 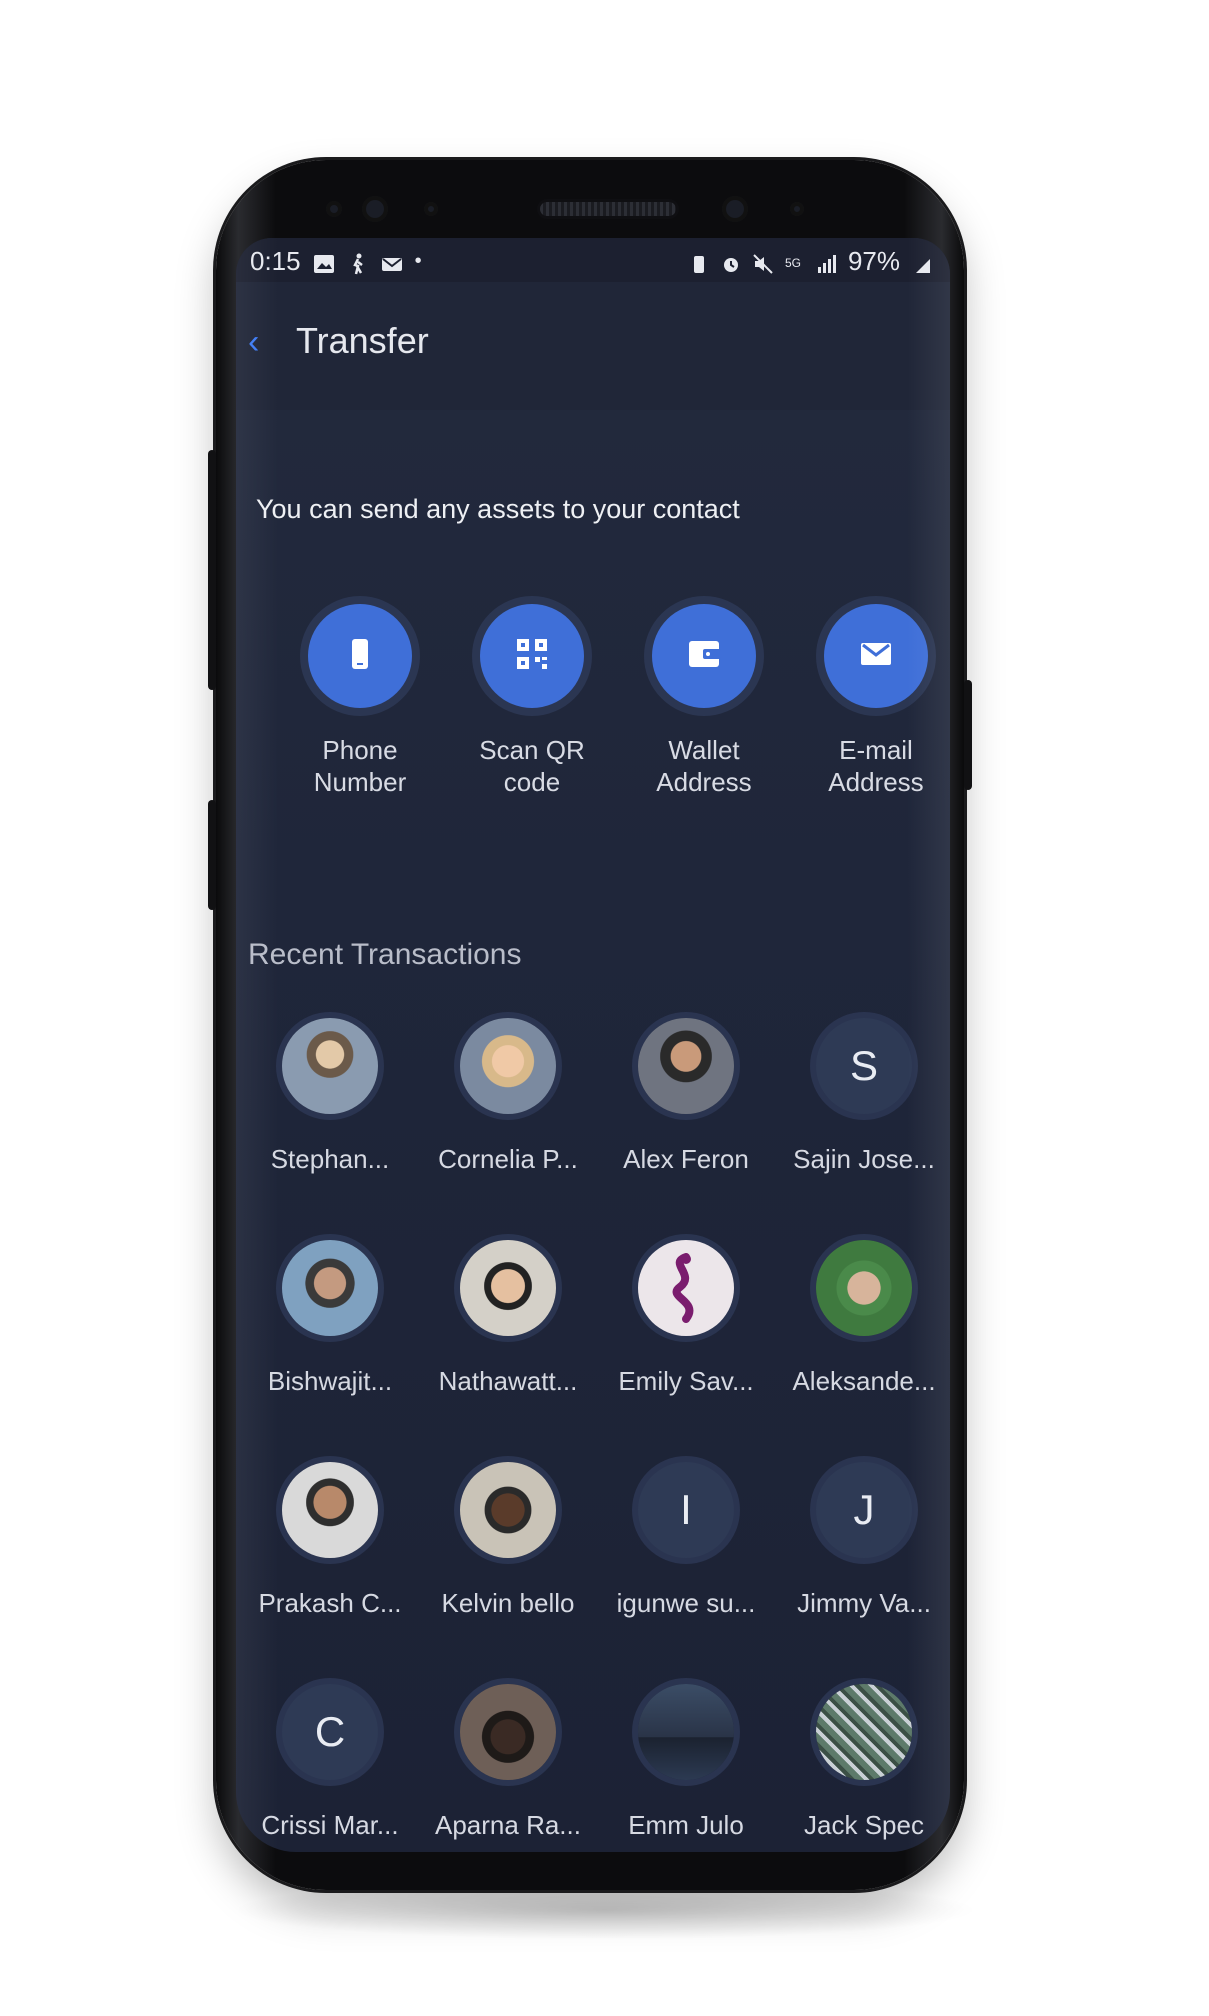 I want to click on phone-icon, so click(x=360, y=656).